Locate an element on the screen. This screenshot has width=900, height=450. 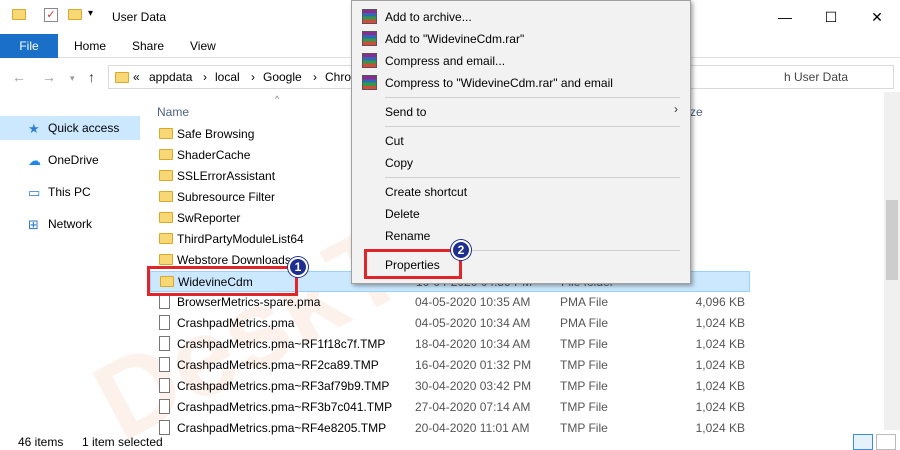
highlight-widevinecdm is located at coordinates (222, 281).